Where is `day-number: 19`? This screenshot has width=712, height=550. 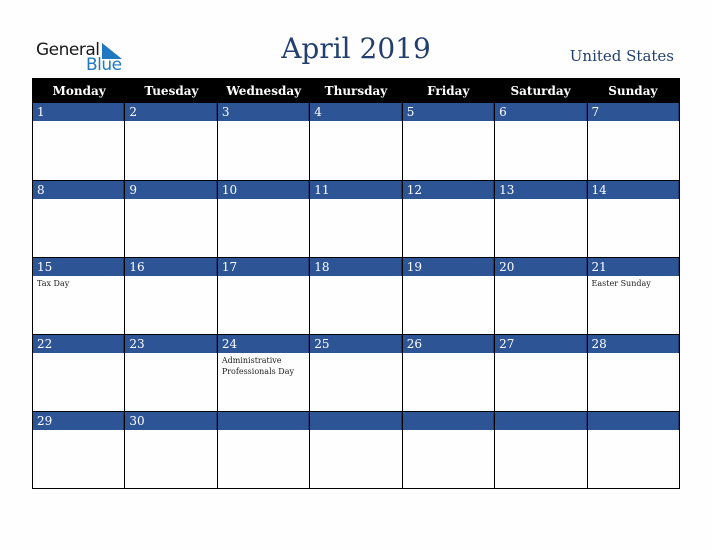
day-number: 19 is located at coordinates (448, 267).